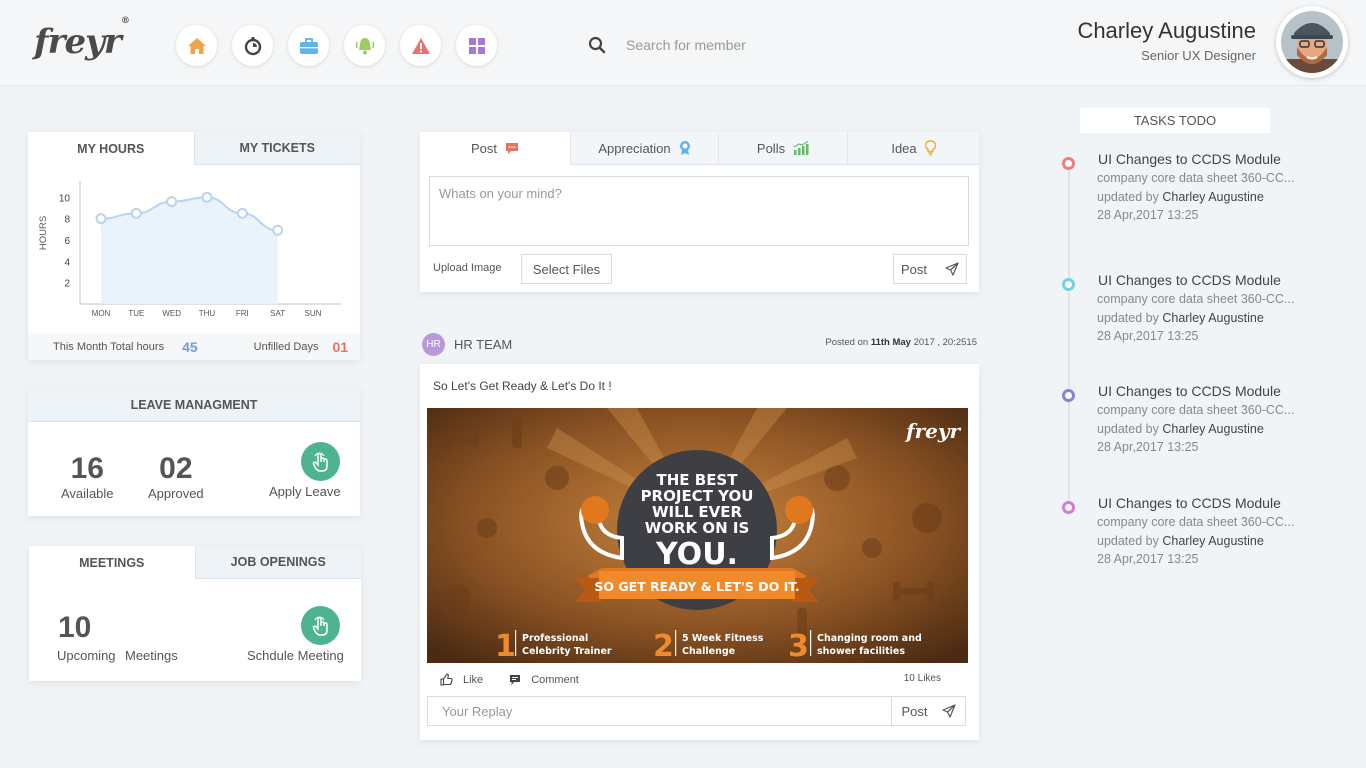 Image resolution: width=1366 pixels, height=768 pixels. What do you see at coordinates (87, 476) in the screenshot?
I see `leave-available: 16 Available` at bounding box center [87, 476].